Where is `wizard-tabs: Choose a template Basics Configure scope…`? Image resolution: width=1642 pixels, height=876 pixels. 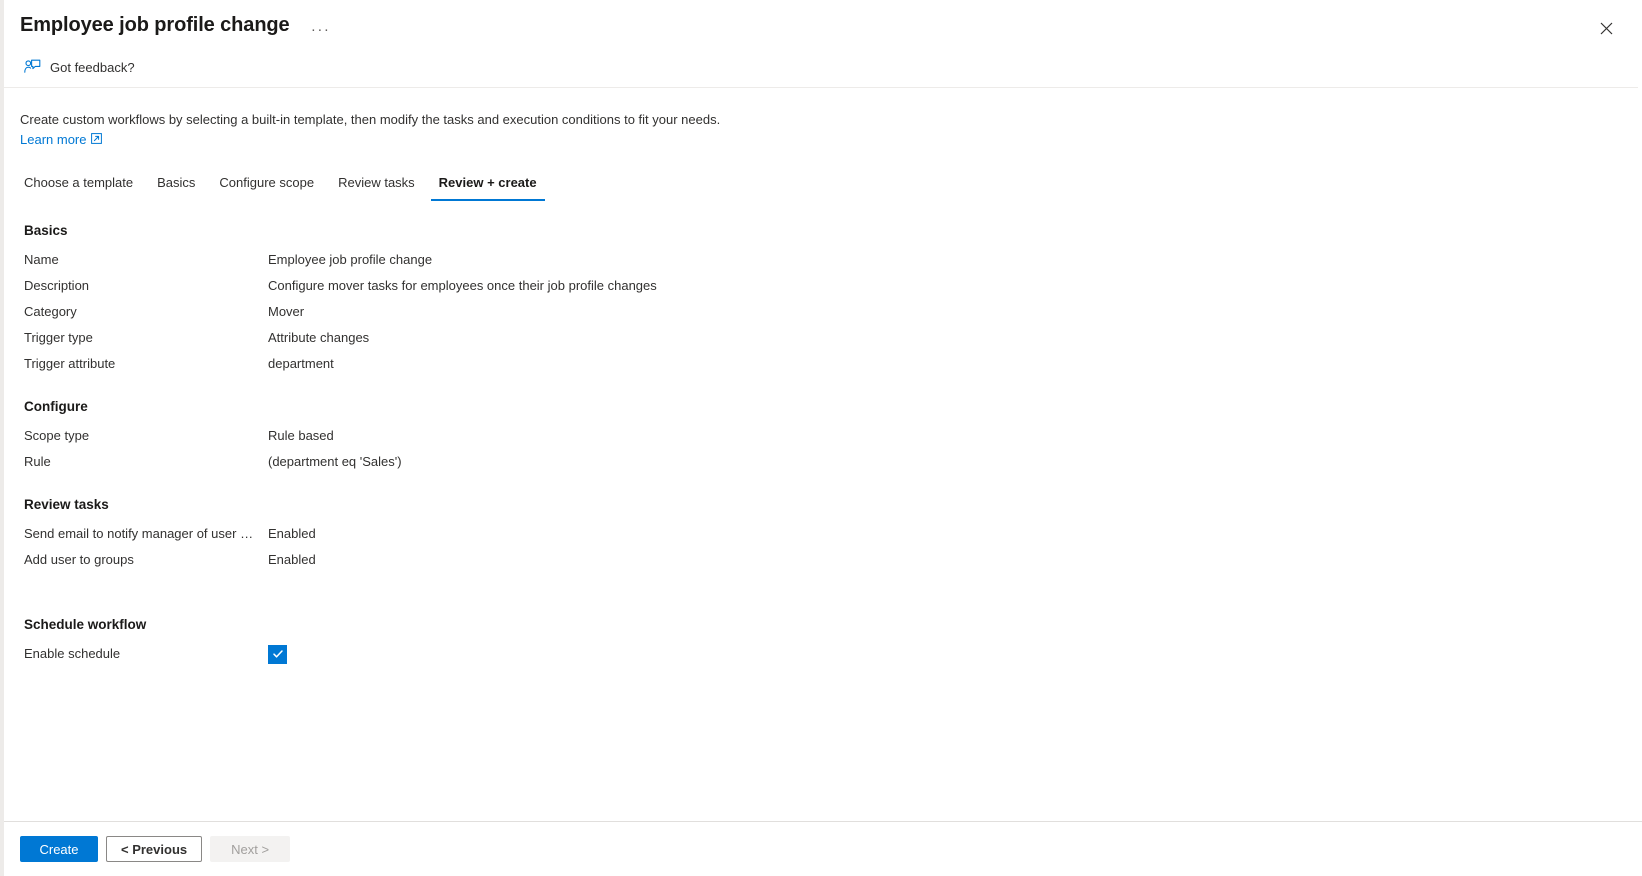
wizard-tabs: Choose a template Basics Configure scope… is located at coordinates (823, 183).